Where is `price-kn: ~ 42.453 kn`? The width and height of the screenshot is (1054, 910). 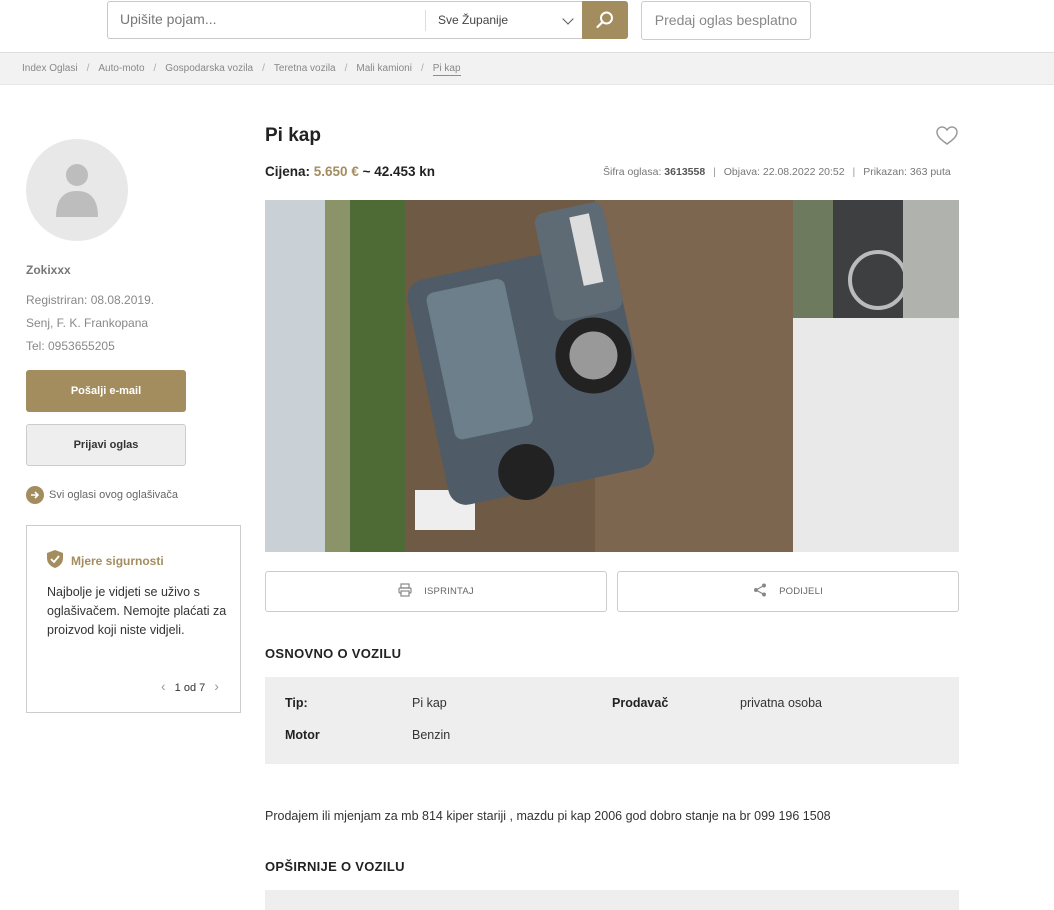 price-kn: ~ 42.453 kn is located at coordinates (399, 171).